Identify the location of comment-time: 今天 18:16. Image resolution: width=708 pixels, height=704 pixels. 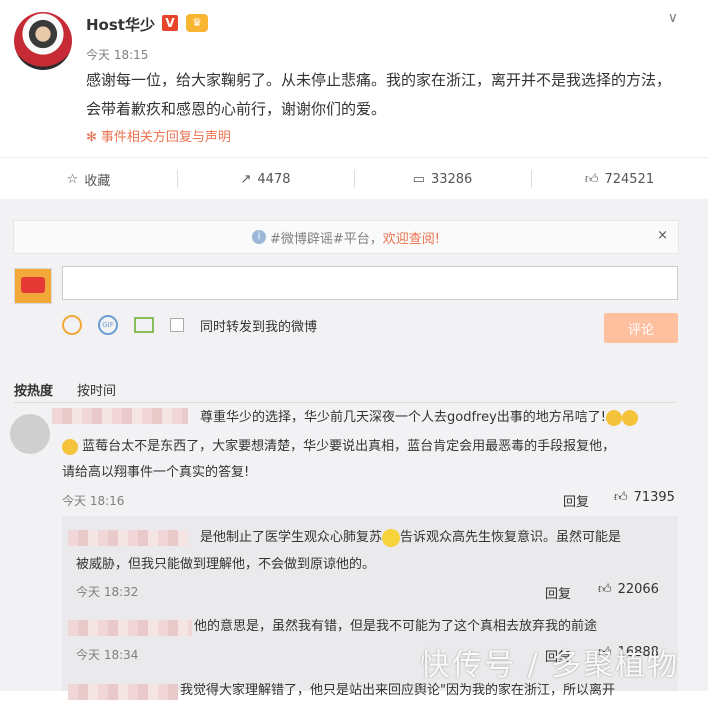
(93, 500).